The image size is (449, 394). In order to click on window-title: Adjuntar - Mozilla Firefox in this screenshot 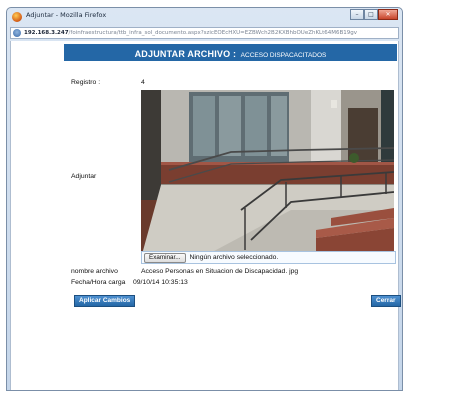, I will do `click(66, 15)`.